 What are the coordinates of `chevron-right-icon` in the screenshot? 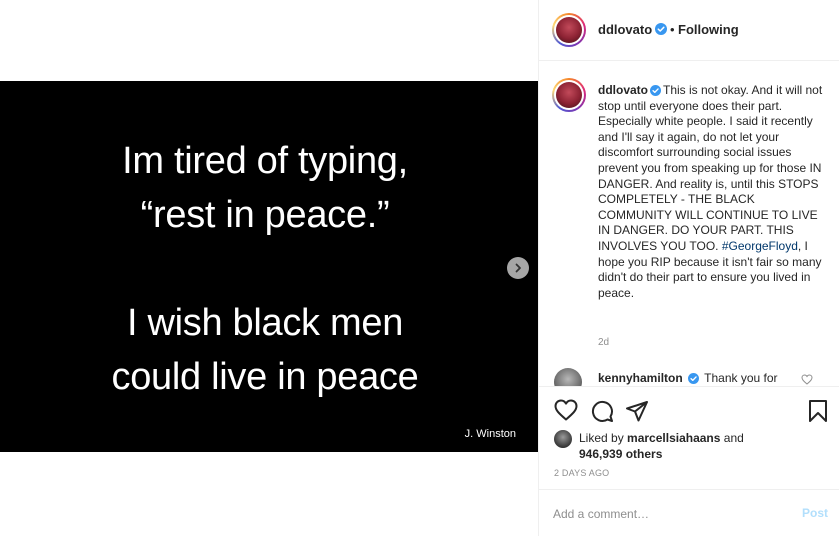 It's located at (518, 268).